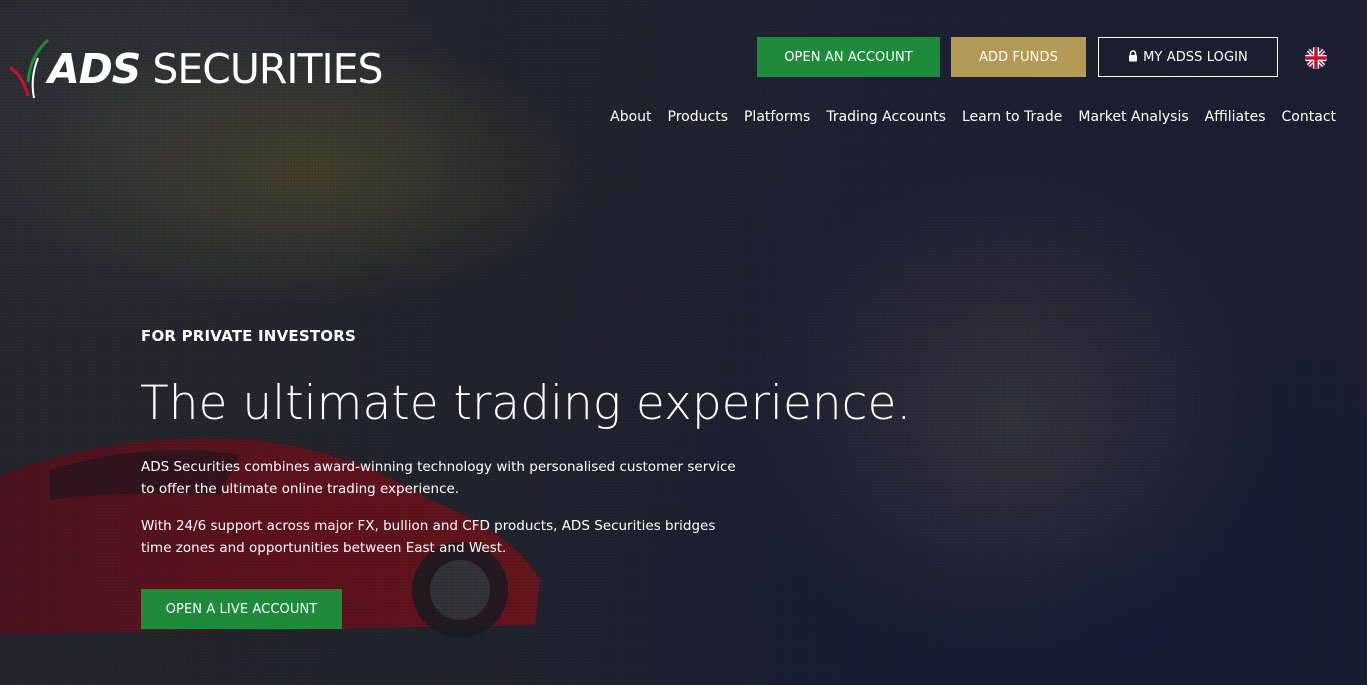  I want to click on logo-securities-text: SECURITIES, so click(261, 68).